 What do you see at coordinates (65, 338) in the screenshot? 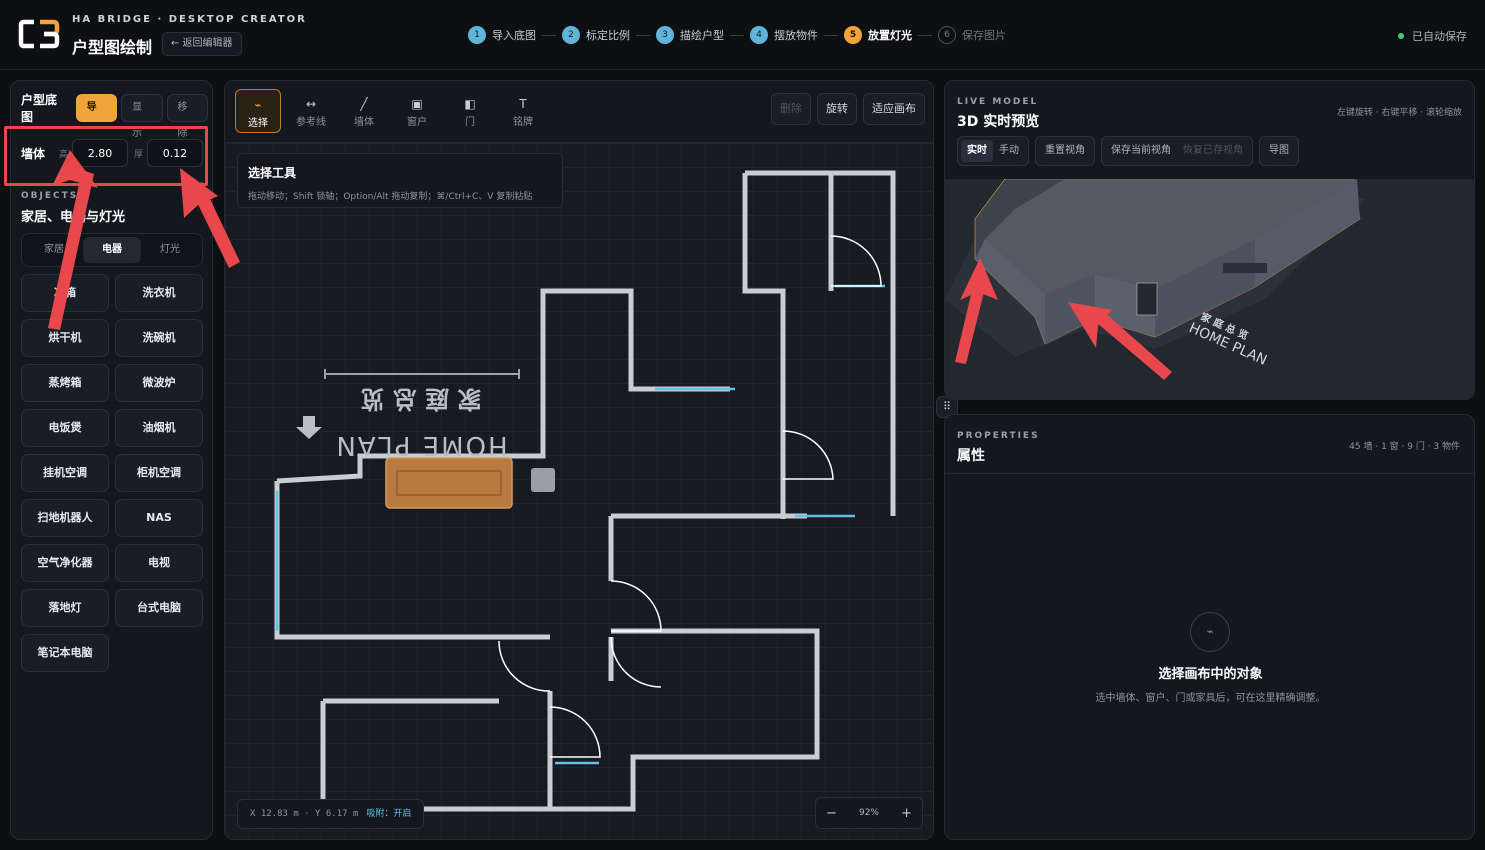
I see `appliance-item: 烘干机` at bounding box center [65, 338].